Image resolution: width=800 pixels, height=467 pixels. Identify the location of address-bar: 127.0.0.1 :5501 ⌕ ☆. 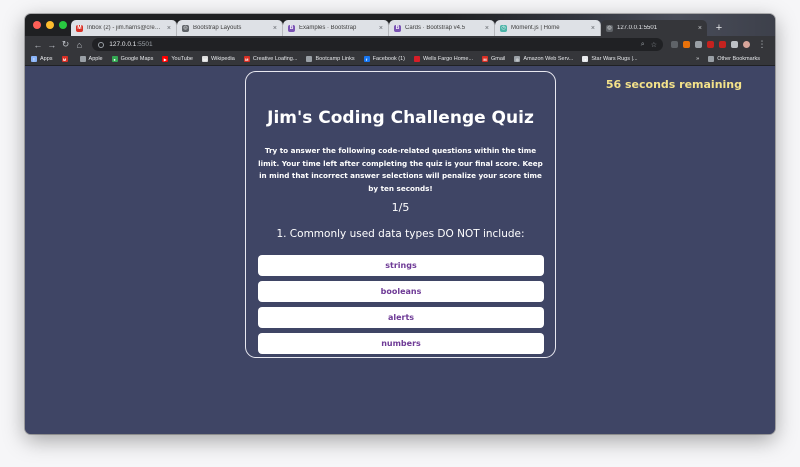
(377, 44).